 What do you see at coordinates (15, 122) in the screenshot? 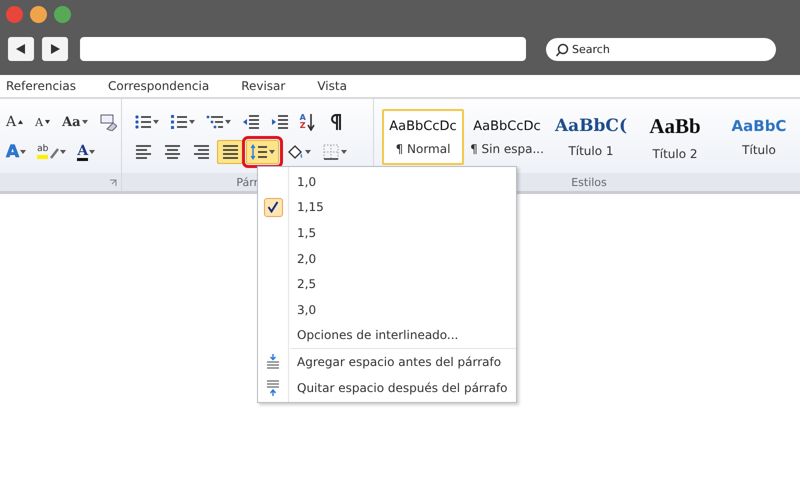
I see `grow-font-button: A` at bounding box center [15, 122].